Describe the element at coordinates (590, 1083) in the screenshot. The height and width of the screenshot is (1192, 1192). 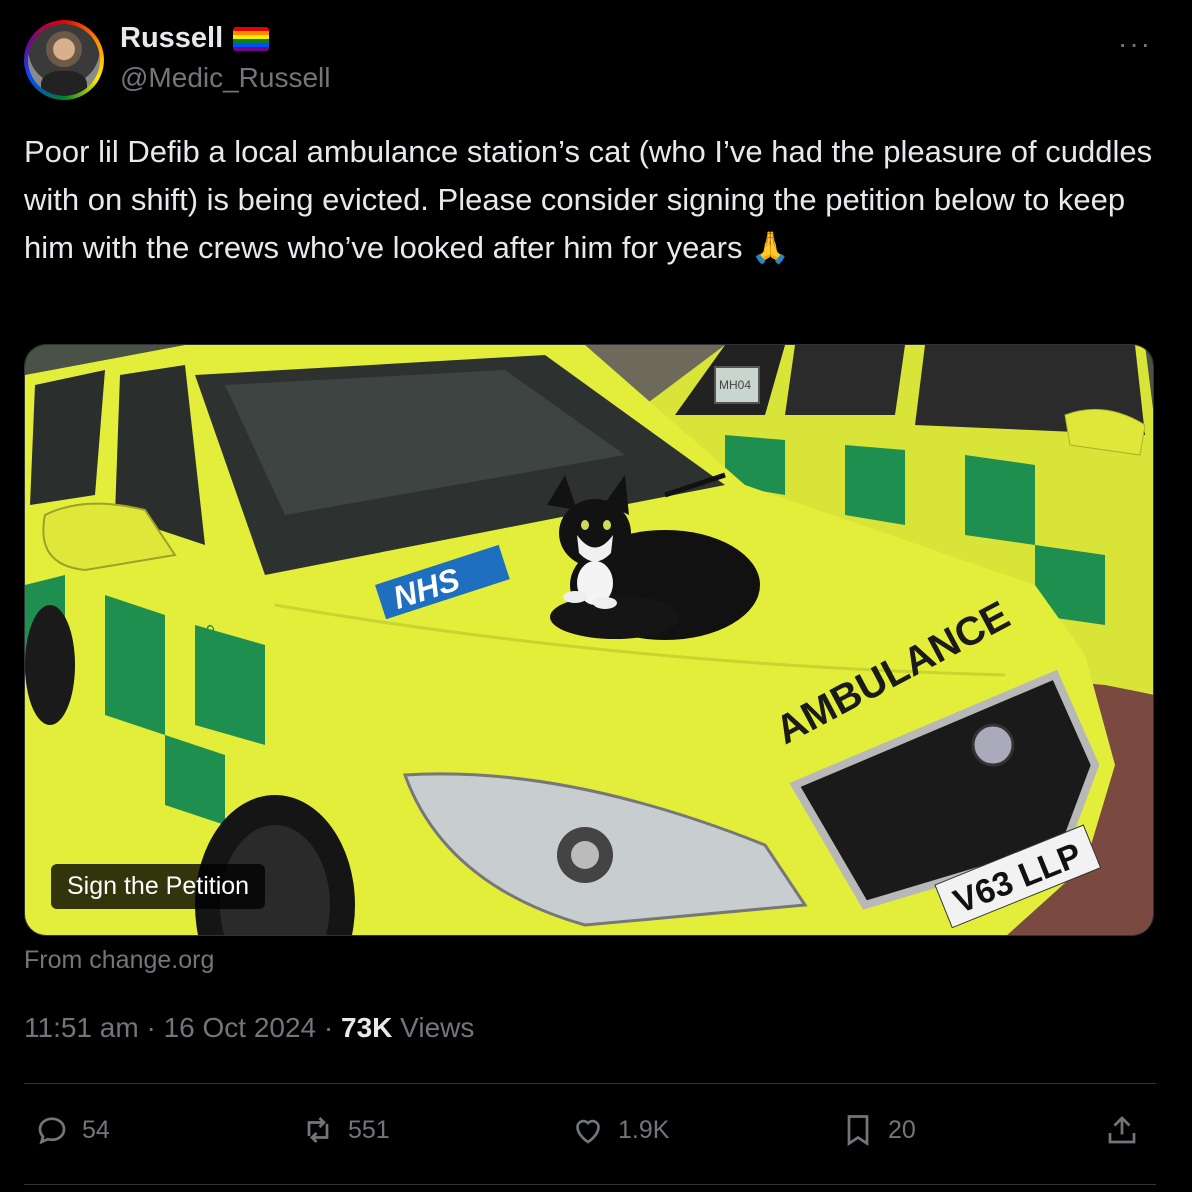
I see `divider-top` at that location.